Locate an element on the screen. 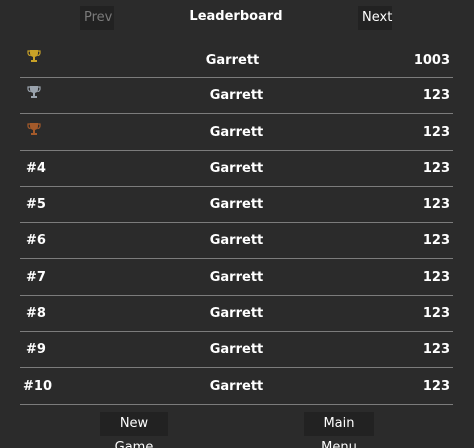 This screenshot has height=448, width=474. bronze-trophy-icon is located at coordinates (34, 128).